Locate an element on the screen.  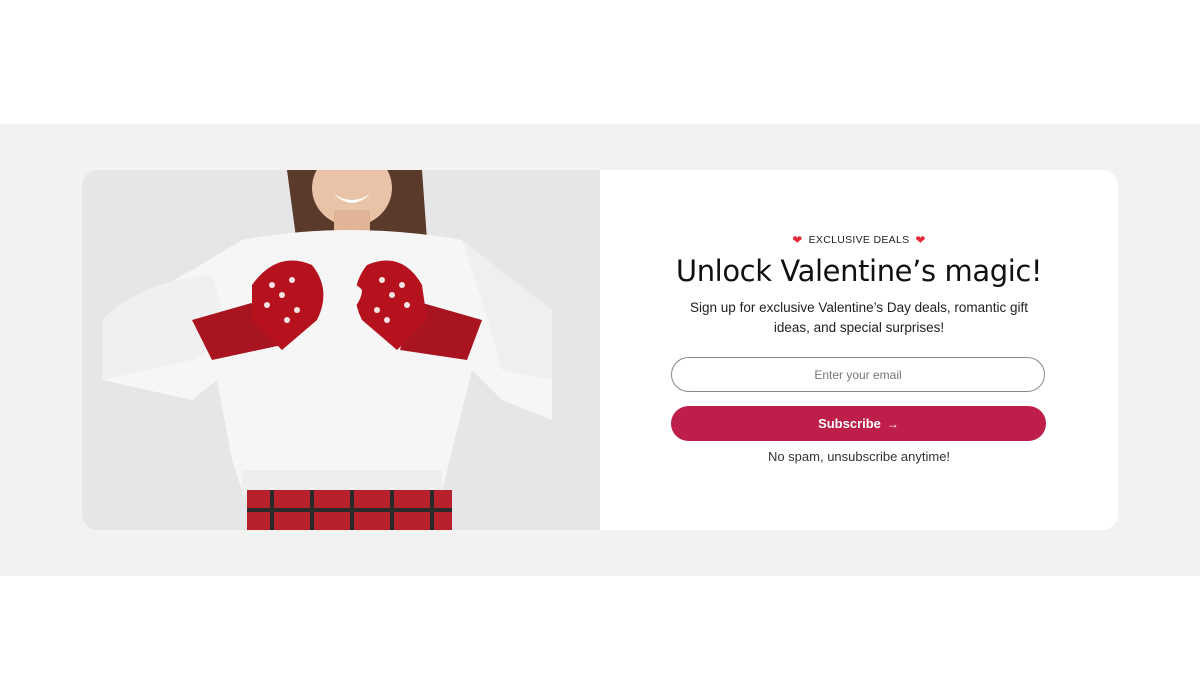
headline: Unlock Valentine’s magic! is located at coordinates (859, 271).